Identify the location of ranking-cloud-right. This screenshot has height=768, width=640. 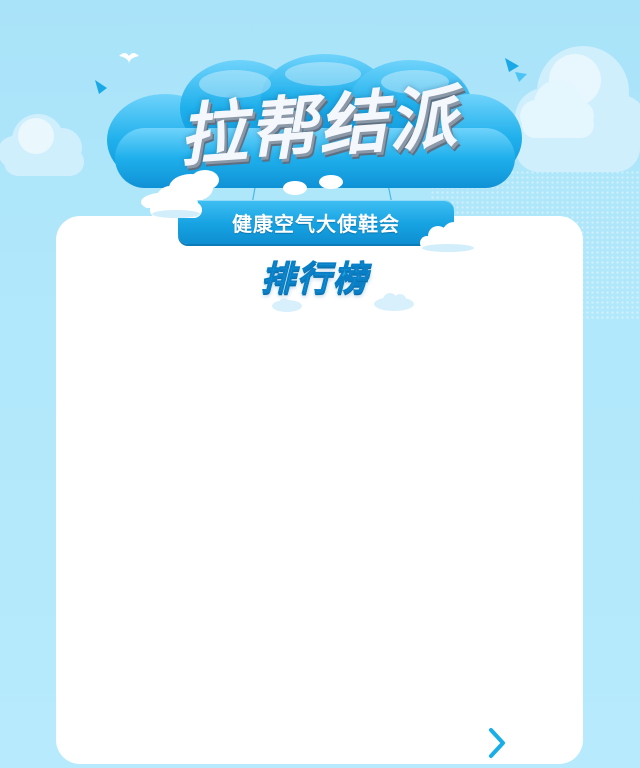
(394, 302).